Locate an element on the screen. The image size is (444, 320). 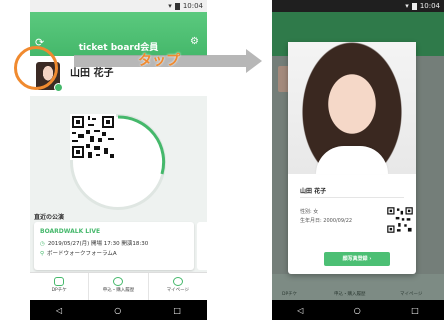
tab-mypage: マイページ is located at coordinates (178, 287).